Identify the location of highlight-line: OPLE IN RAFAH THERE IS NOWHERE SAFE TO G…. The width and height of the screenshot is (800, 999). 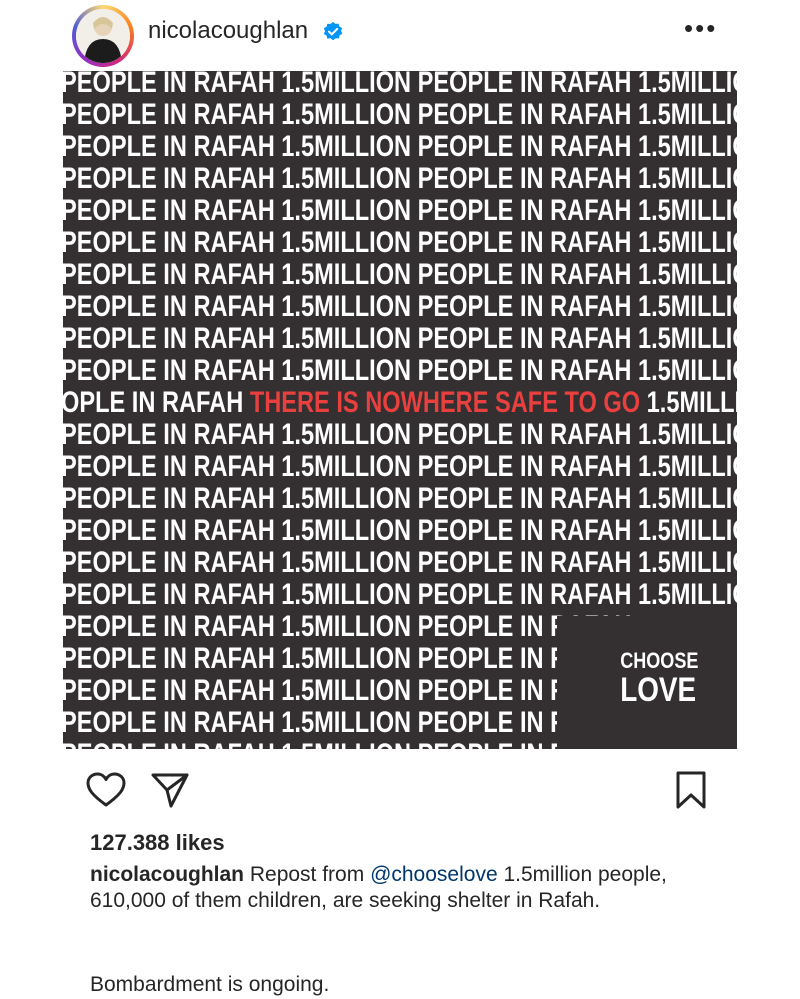
(400, 403).